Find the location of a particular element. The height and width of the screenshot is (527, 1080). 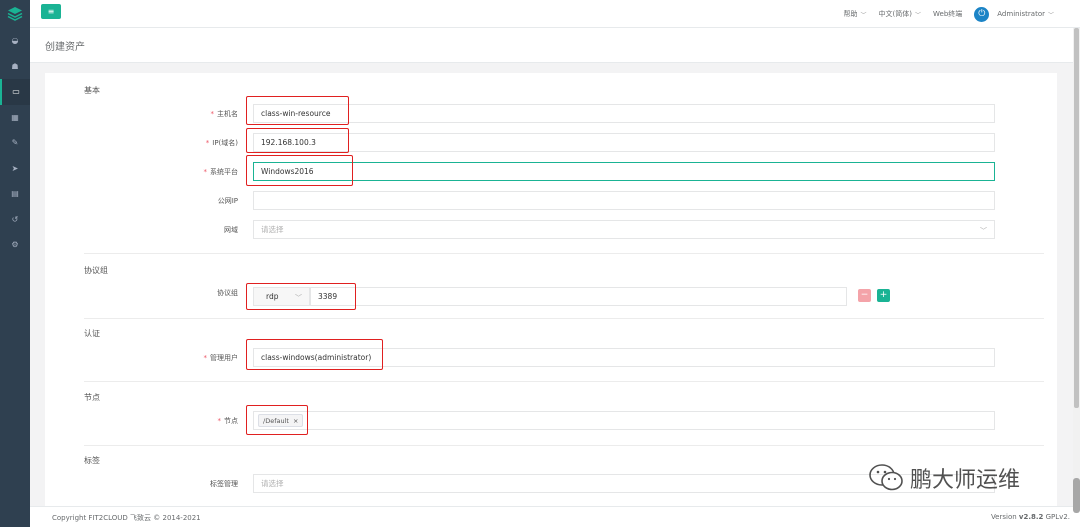

sidebar: ◒ ☗ ▭ ▦ ✎ ➤ ▤ ↺ ⚙ is located at coordinates (15, 263).